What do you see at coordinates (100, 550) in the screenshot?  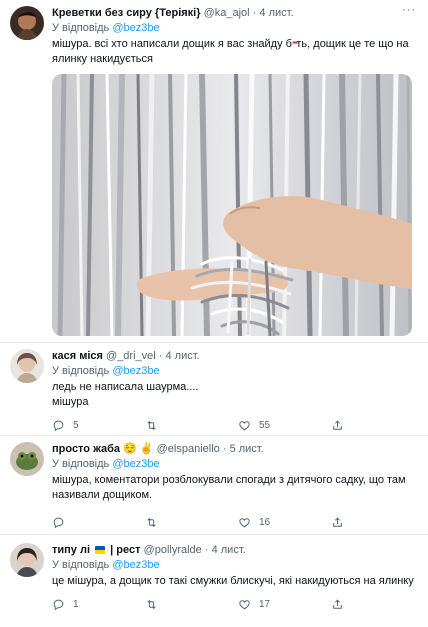 I see `ukraine-flag-icon` at bounding box center [100, 550].